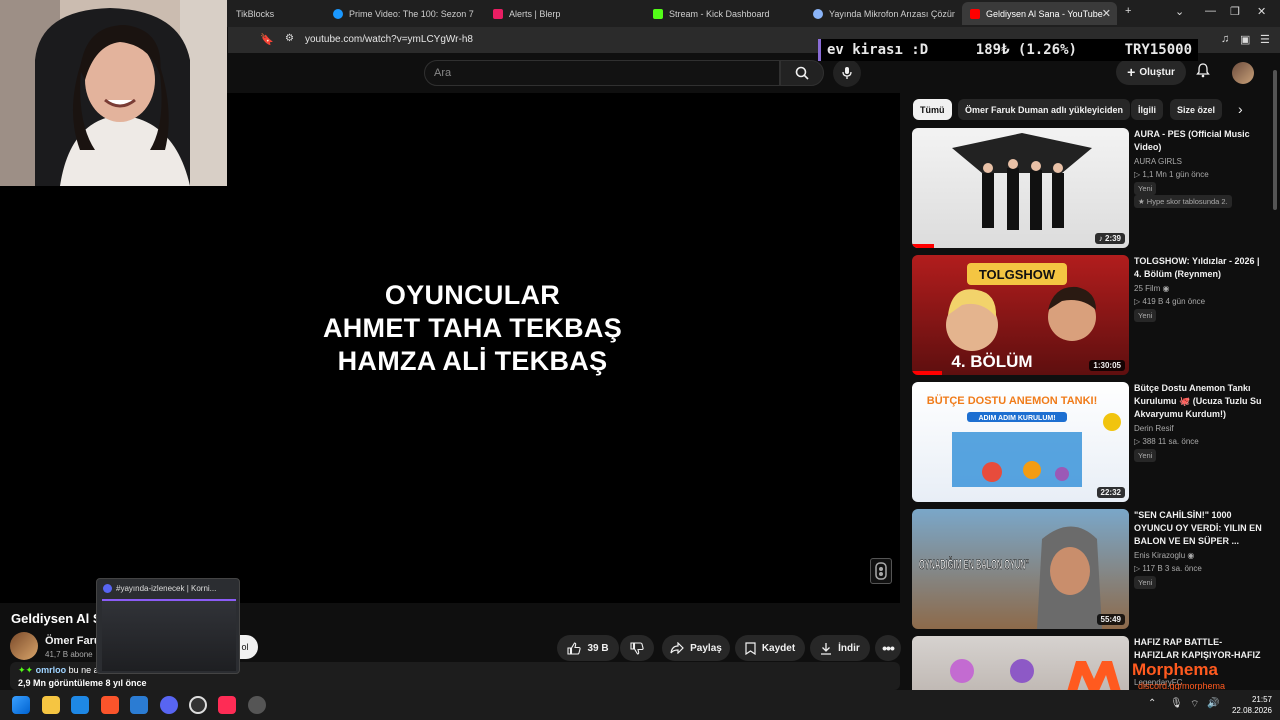 The width and height of the screenshot is (1280, 720). What do you see at coordinates (750, 648) in the screenshot?
I see `bookmark-save-icon` at bounding box center [750, 648].